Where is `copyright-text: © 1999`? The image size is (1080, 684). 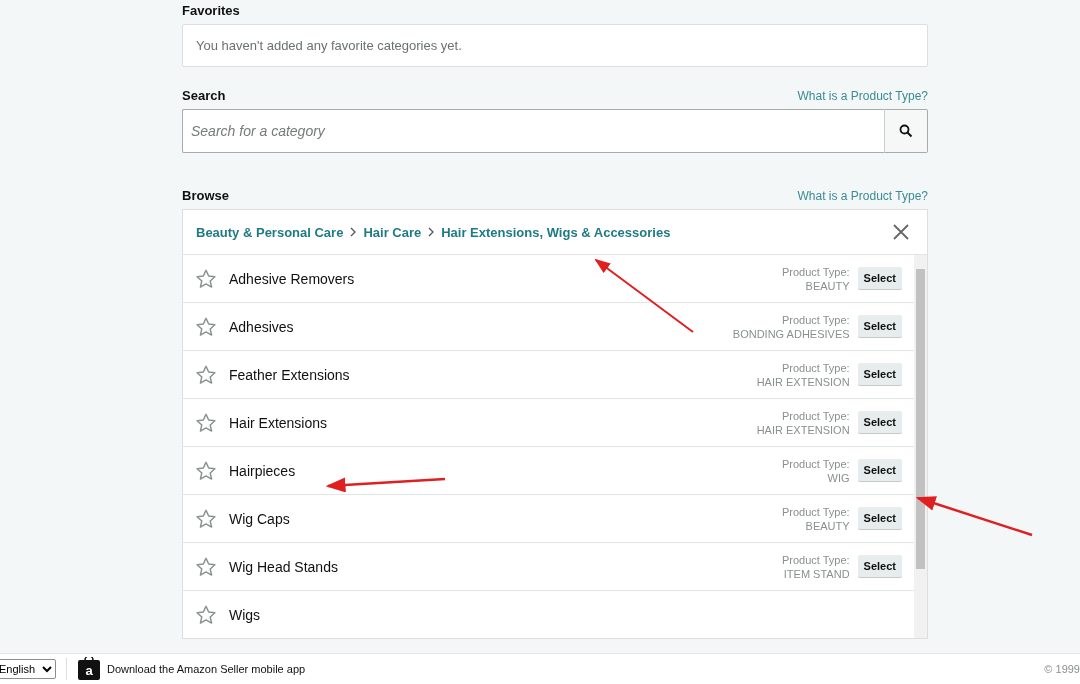
copyright-text: © 1999 is located at coordinates (1062, 669).